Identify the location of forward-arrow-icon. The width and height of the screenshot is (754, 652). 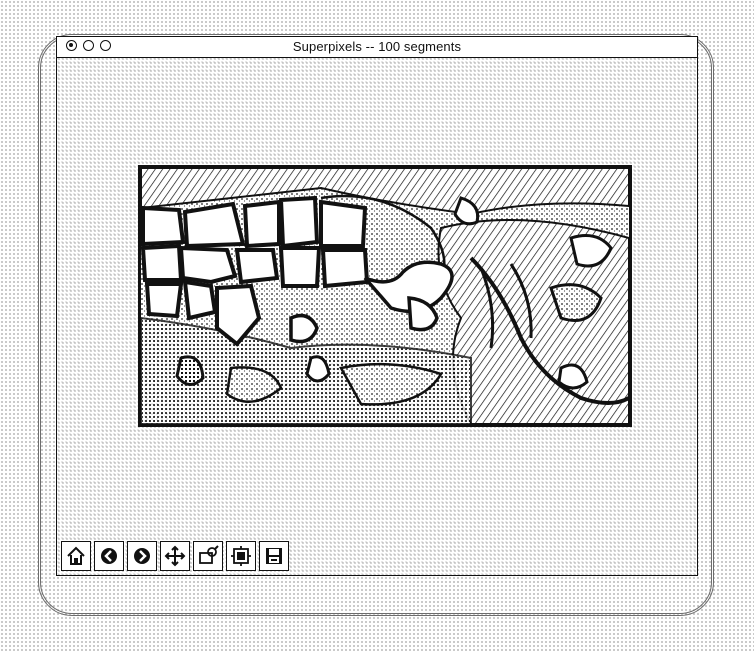
(142, 556).